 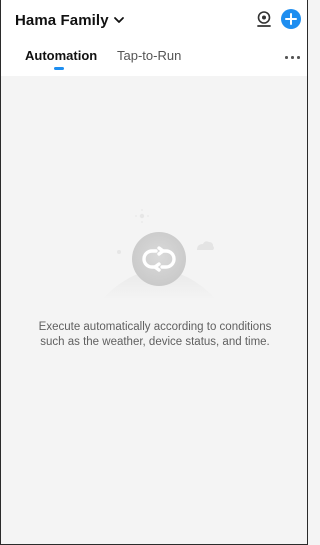 What do you see at coordinates (118, 20) in the screenshot?
I see `chevron-down-icon` at bounding box center [118, 20].